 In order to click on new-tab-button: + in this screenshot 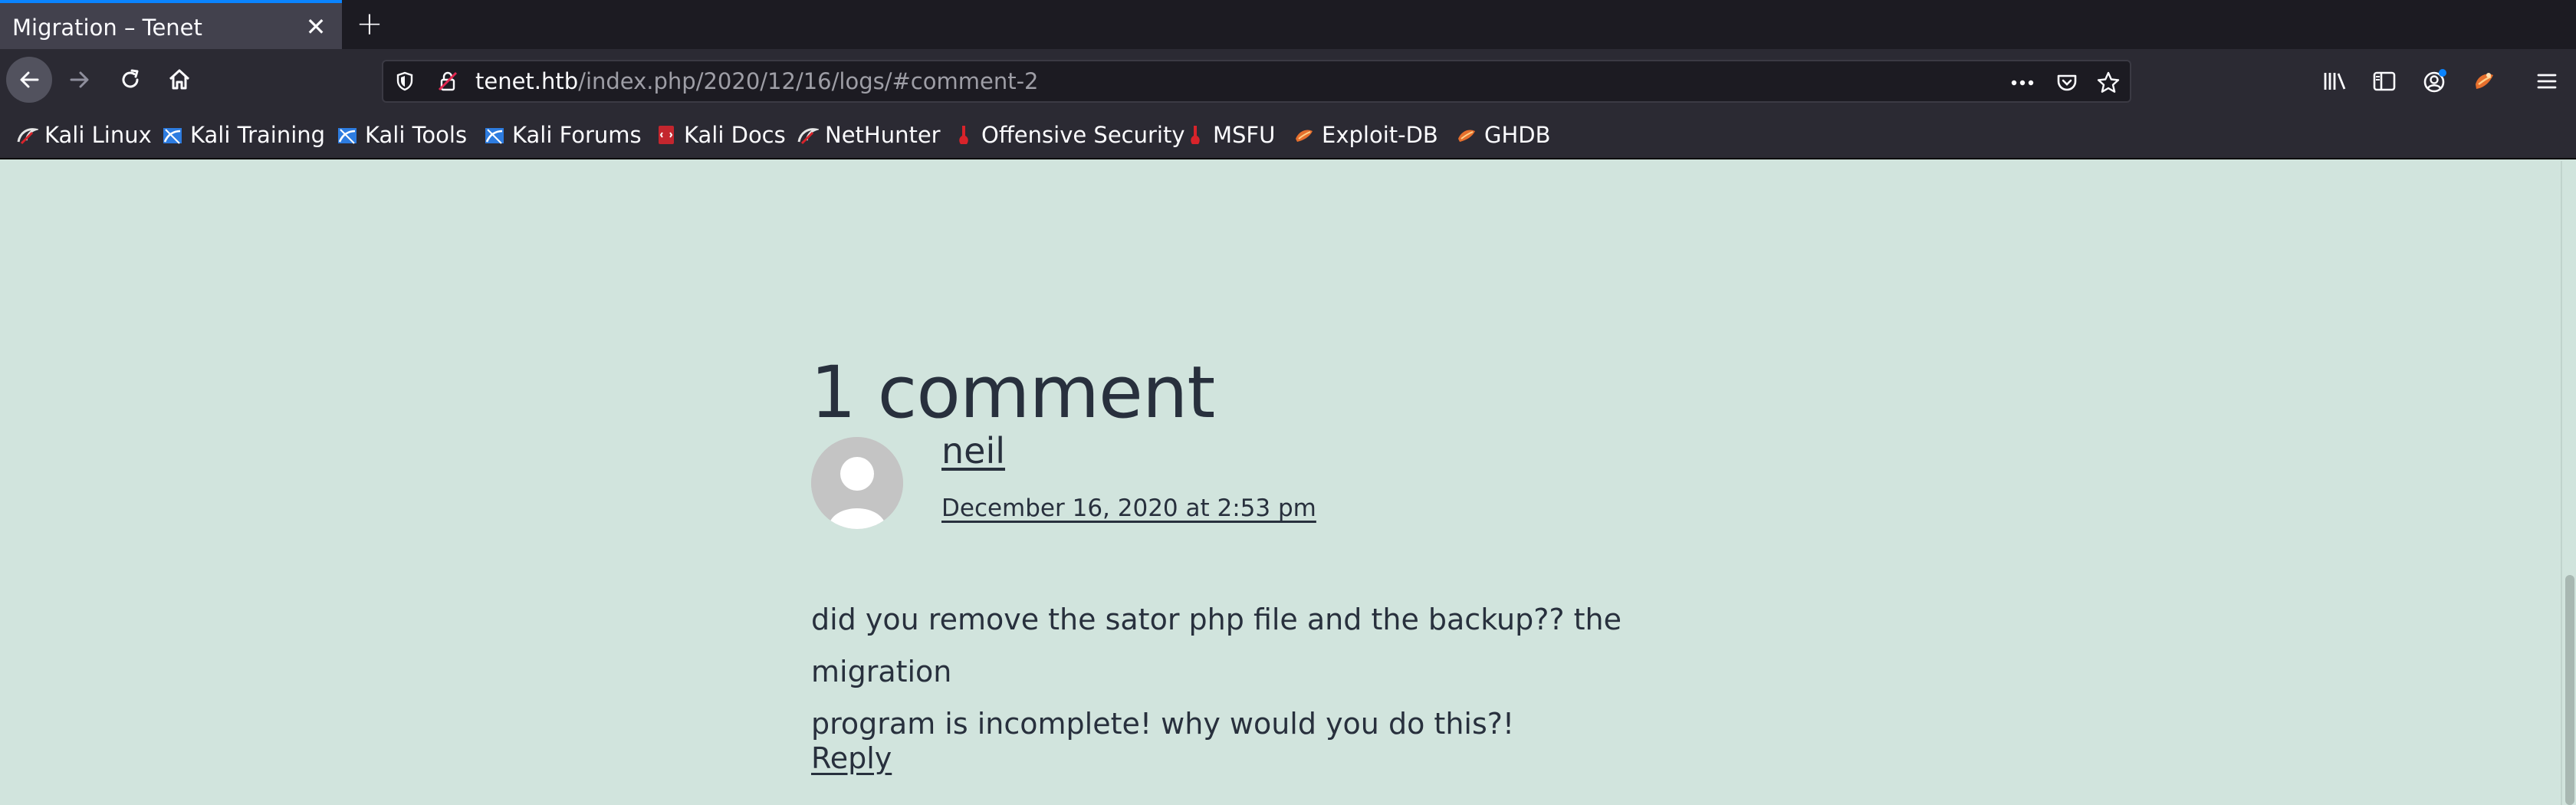, I will do `click(369, 24)`.